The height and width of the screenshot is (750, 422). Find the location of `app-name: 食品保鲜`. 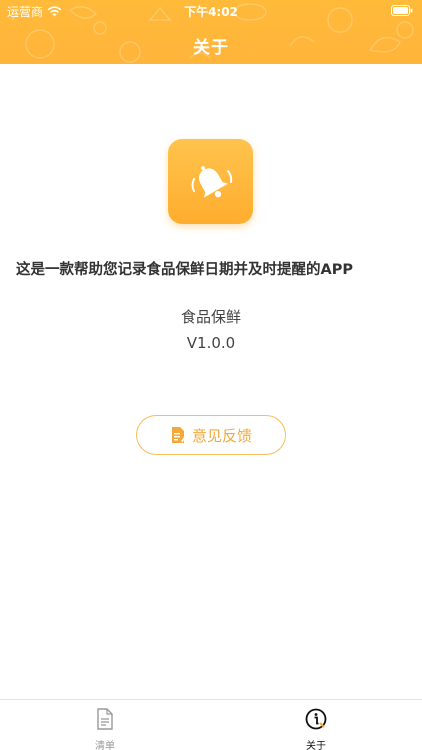

app-name: 食品保鲜 is located at coordinates (210, 317).